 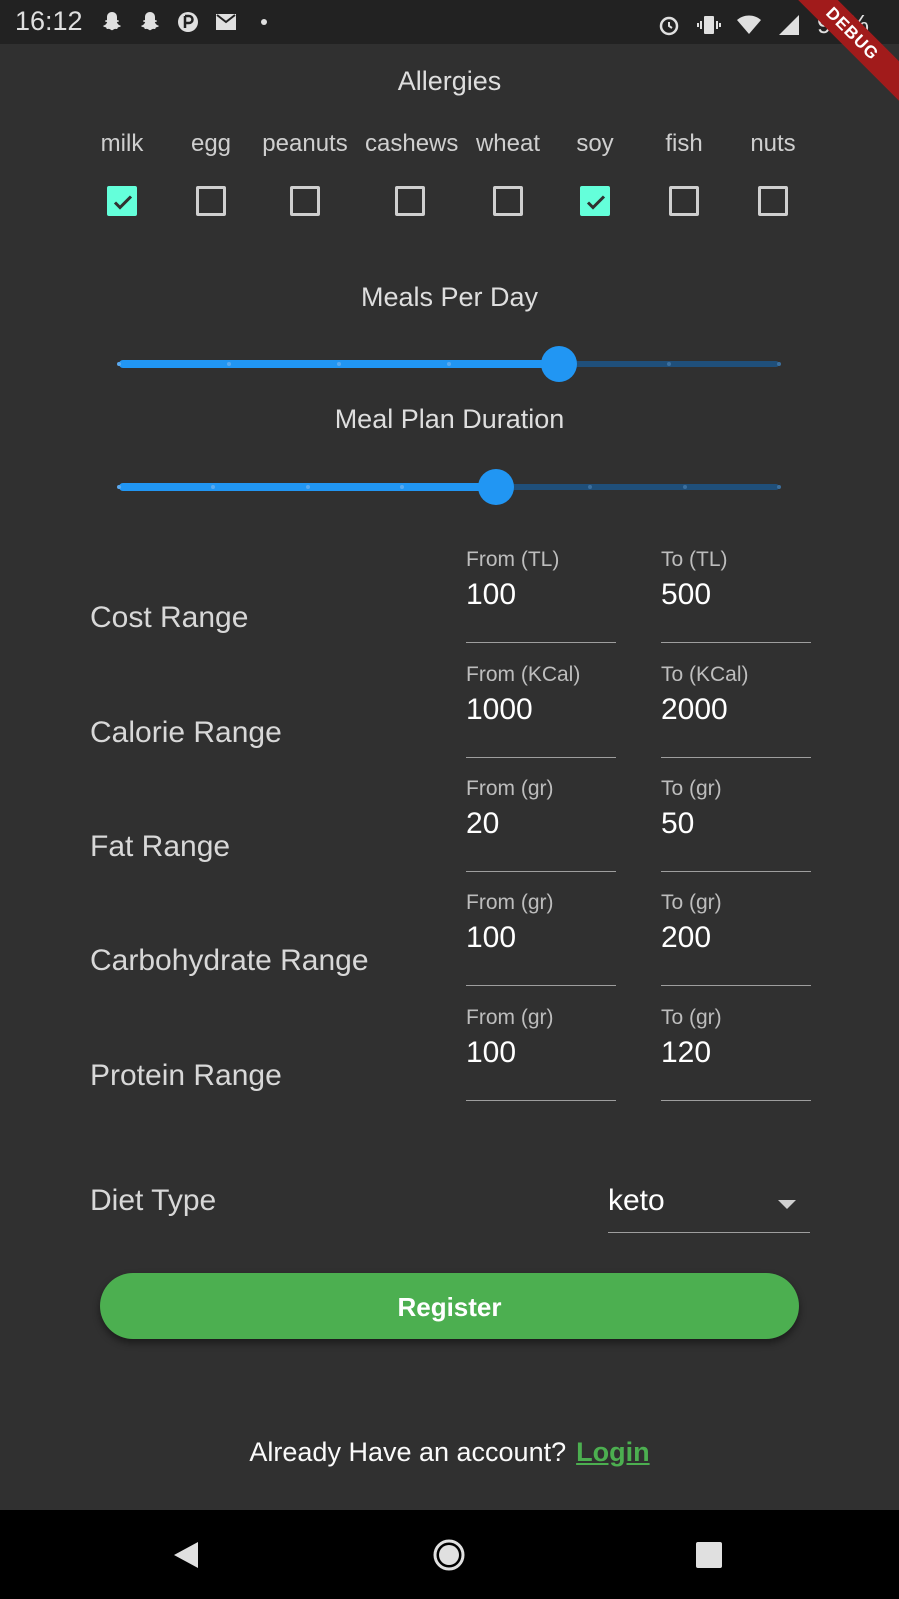 I want to click on to-input: To (TL) 500, so click(x=736, y=595).